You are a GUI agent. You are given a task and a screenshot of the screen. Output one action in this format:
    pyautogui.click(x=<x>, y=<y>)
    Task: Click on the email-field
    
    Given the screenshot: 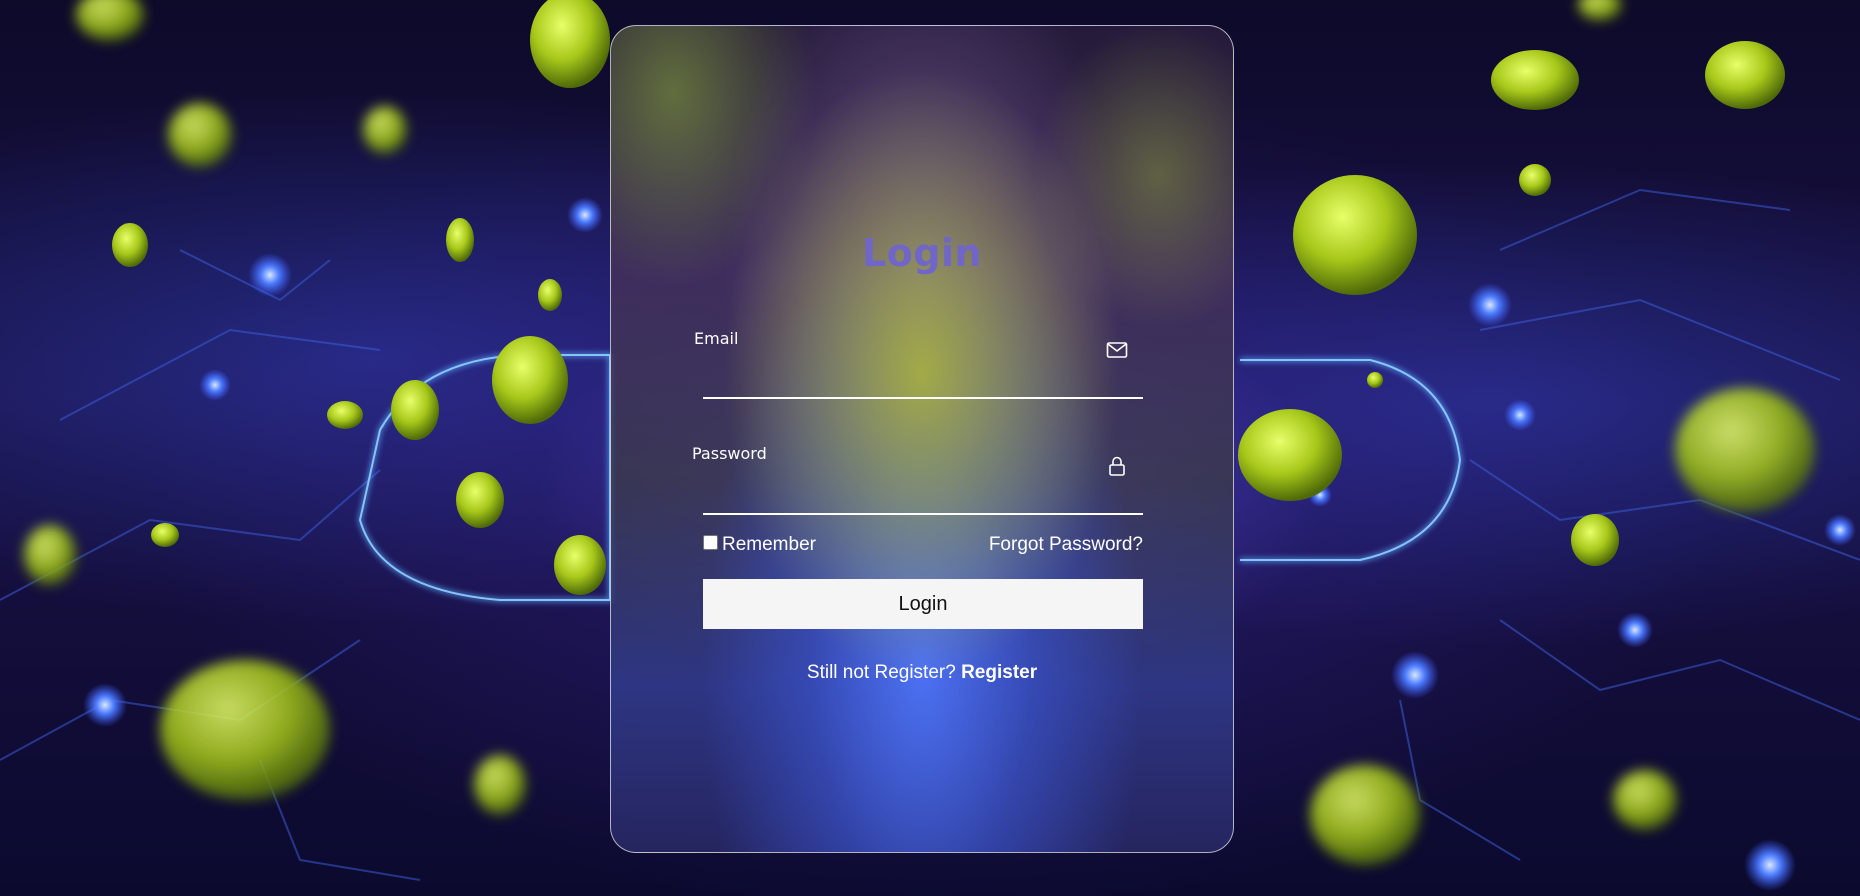 What is the action you would take?
    pyautogui.click(x=905, y=368)
    